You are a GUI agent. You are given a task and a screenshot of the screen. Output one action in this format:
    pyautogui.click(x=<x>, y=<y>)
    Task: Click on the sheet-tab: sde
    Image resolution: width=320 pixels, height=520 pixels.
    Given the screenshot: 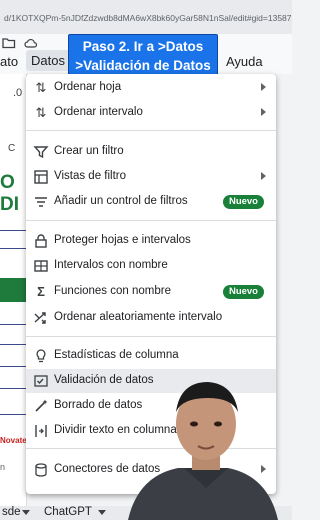 What is the action you would take?
    pyautogui.click(x=11, y=512)
    